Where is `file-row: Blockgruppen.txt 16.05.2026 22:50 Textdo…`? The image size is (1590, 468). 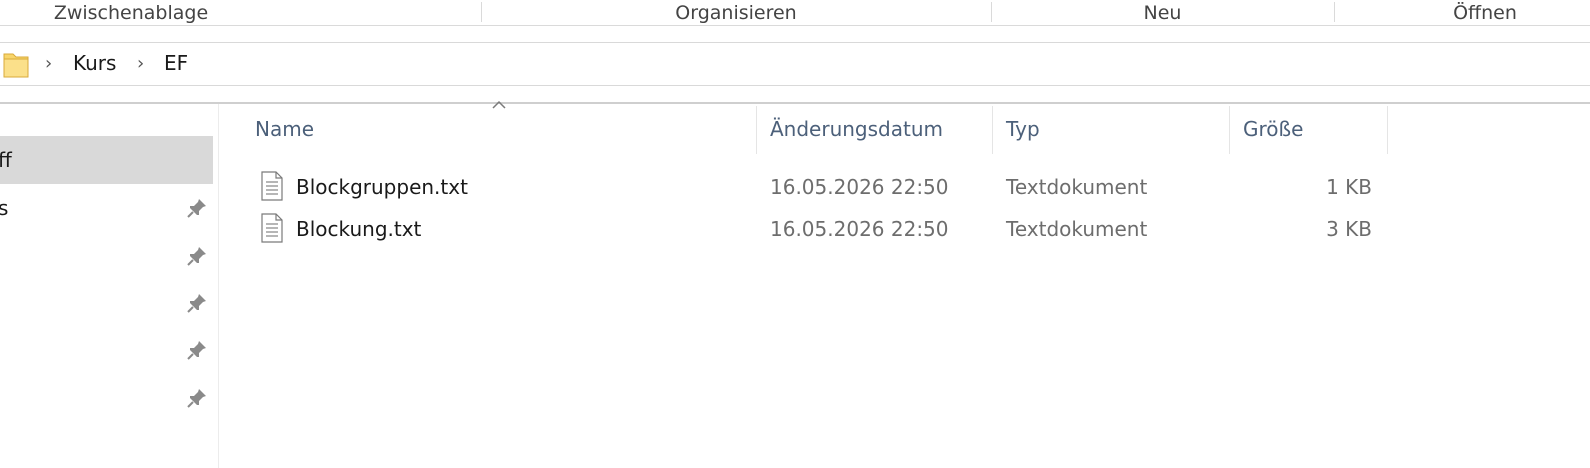
file-row: Blockgruppen.txt 16.05.2026 22:50 Textdo… is located at coordinates (820, 187).